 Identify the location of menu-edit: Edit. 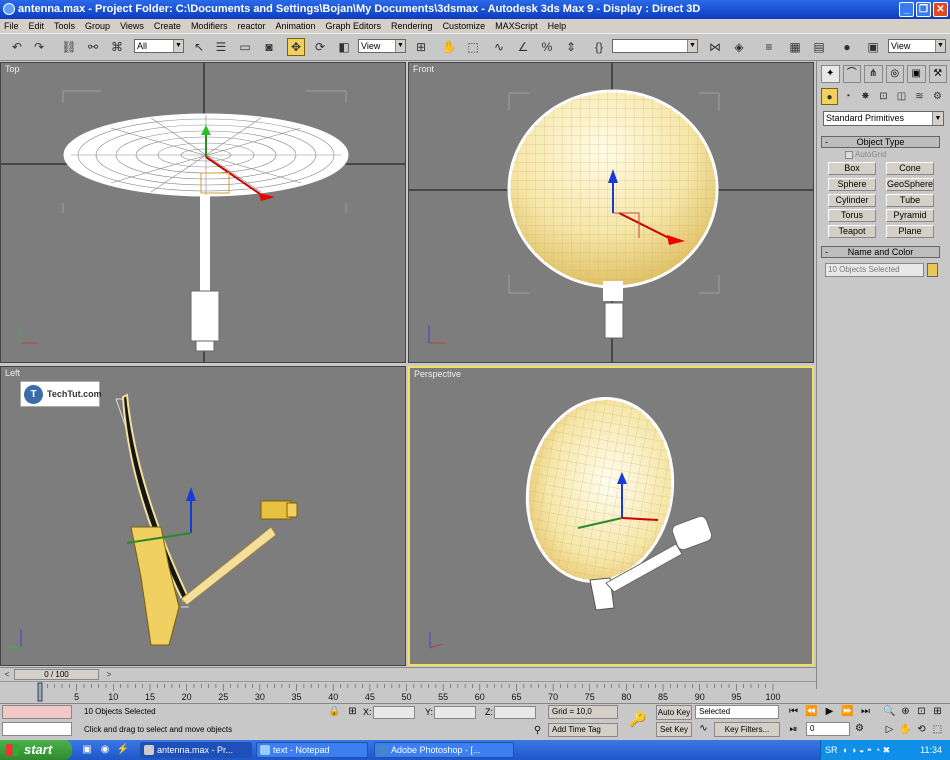
(37, 26).